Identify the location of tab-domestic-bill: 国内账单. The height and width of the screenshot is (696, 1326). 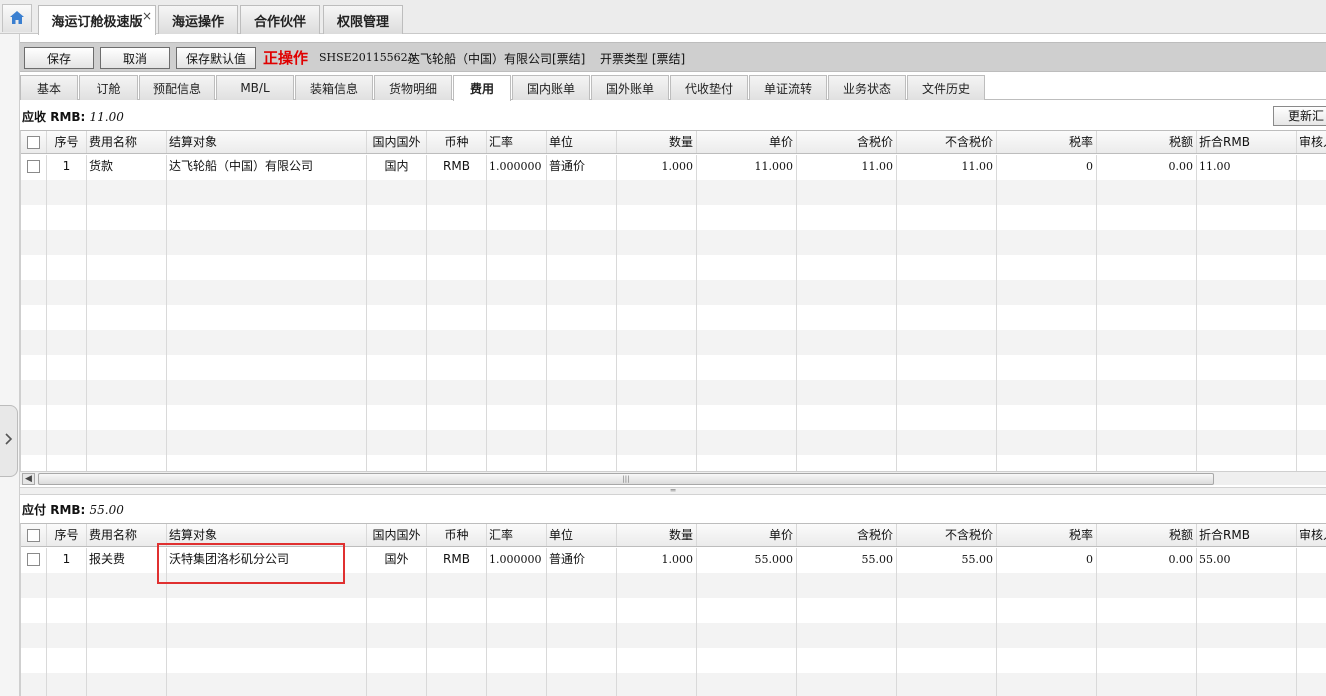
(551, 87).